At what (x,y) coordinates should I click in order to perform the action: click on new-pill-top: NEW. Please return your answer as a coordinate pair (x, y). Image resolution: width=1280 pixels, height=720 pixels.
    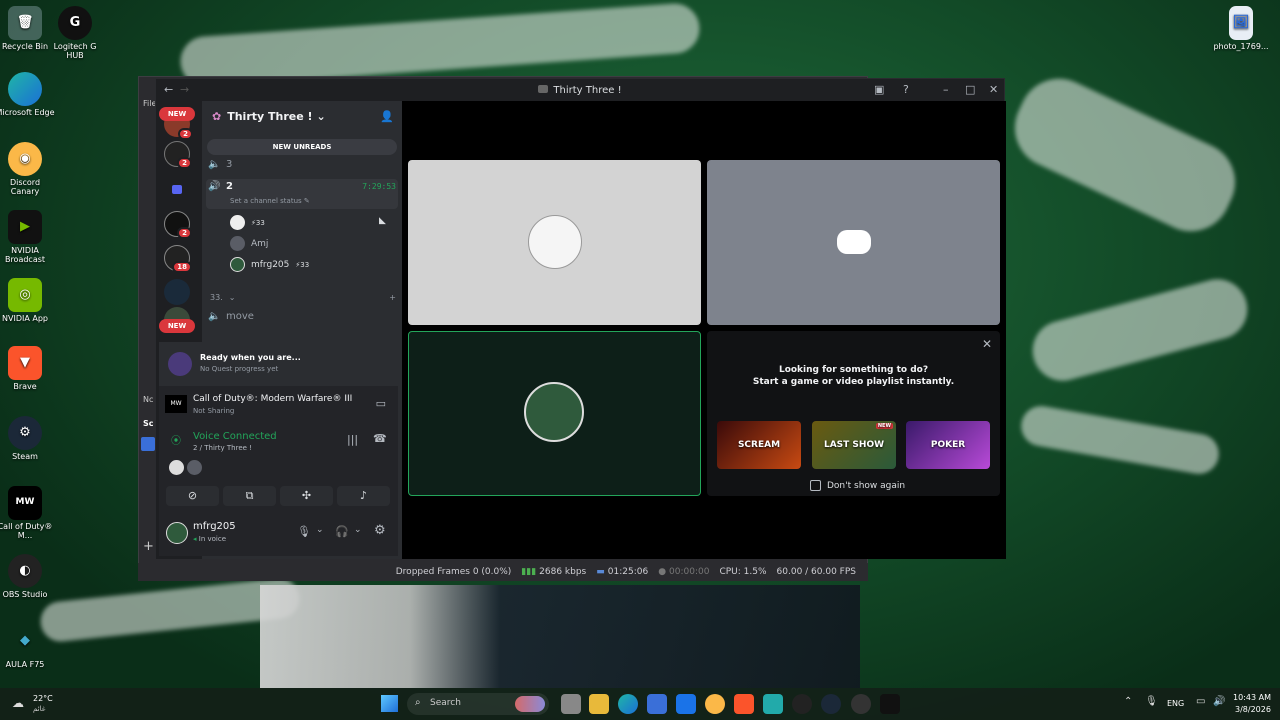
    Looking at the image, I should click on (177, 114).